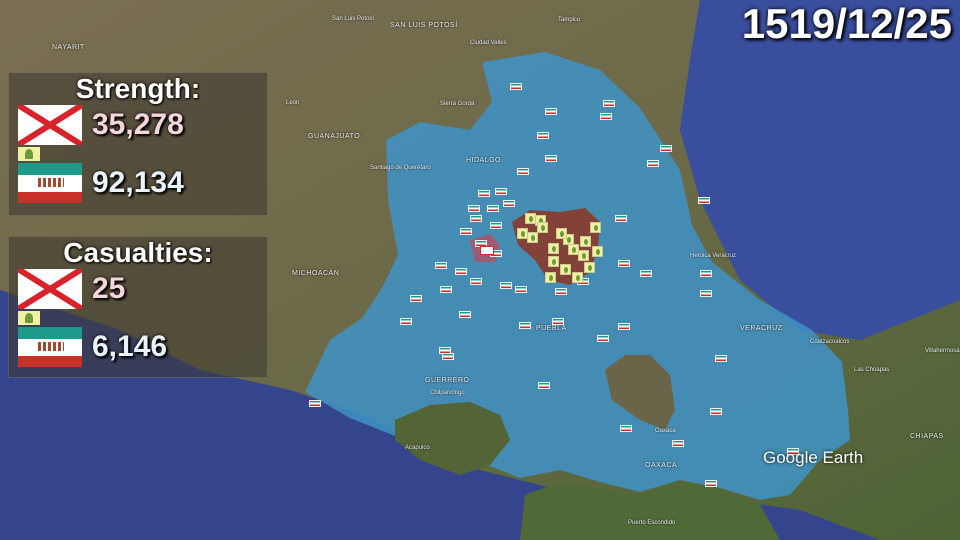 The image size is (960, 540). Describe the element at coordinates (761, 328) in the screenshot. I see `map-label: VERACRUZ` at that location.